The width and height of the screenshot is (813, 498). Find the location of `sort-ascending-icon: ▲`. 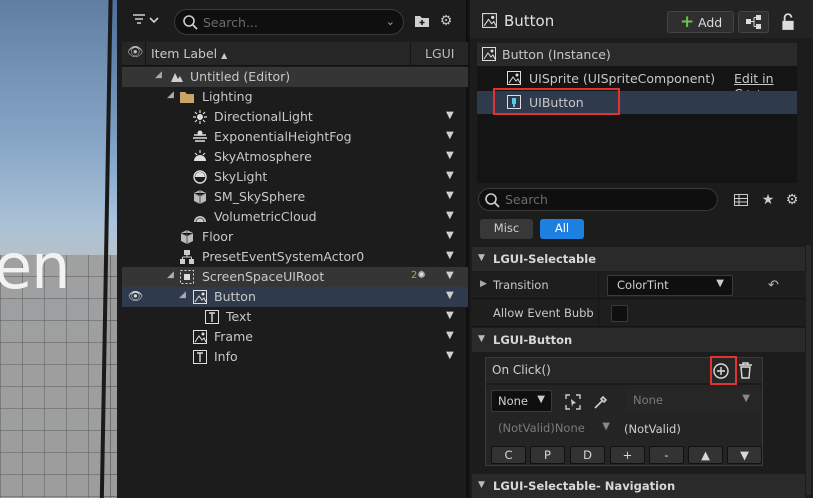

sort-ascending-icon: ▲ is located at coordinates (224, 55).